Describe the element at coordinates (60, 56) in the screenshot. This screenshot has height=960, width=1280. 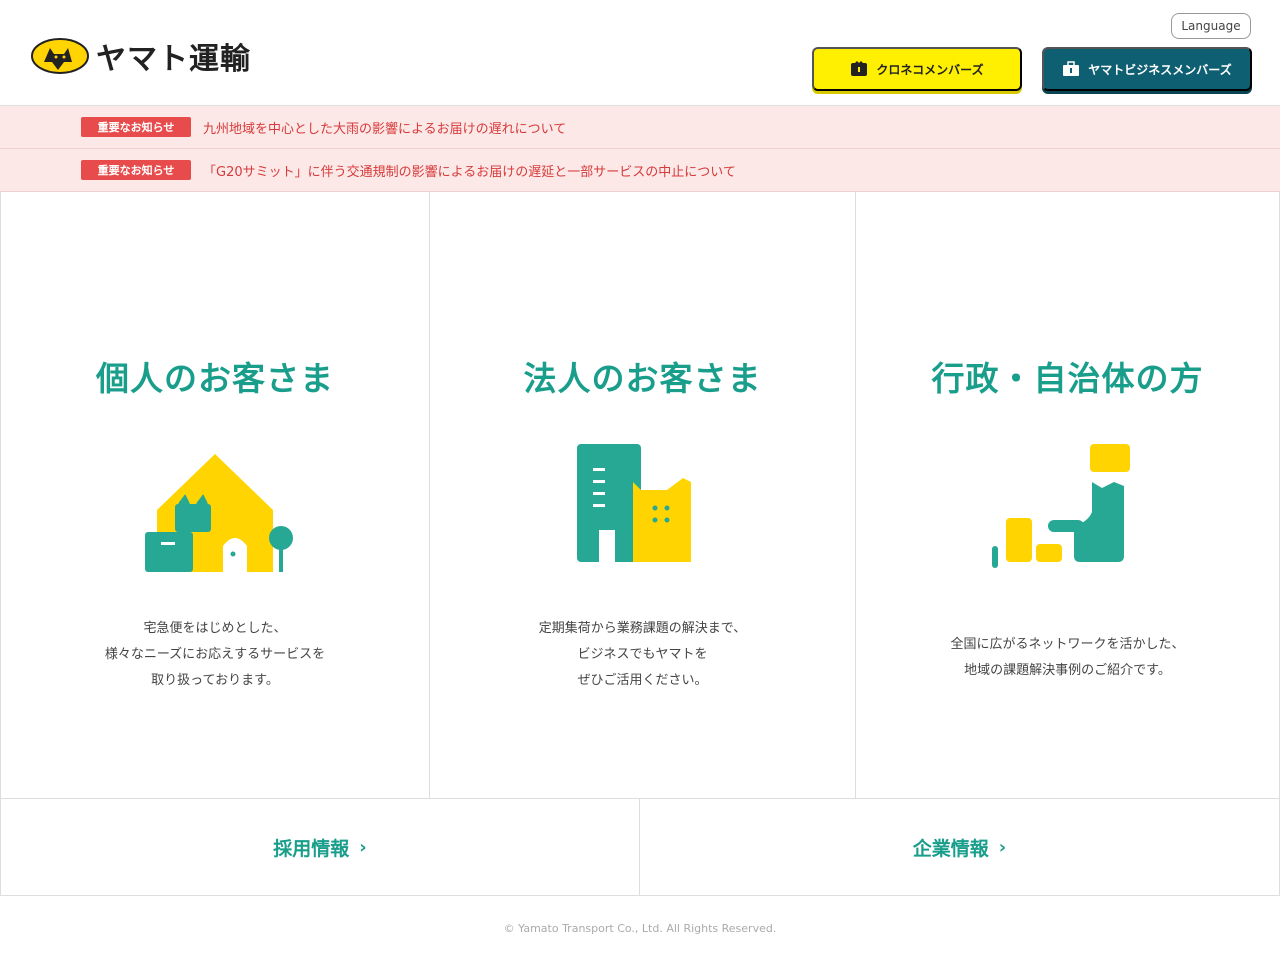
I see `kuroneko-cat-logo-icon` at that location.